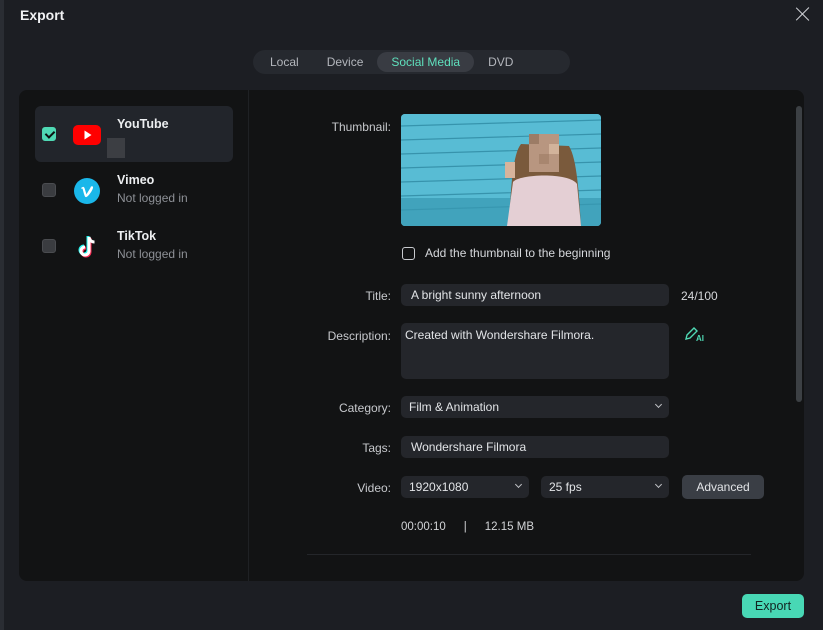 Image resolution: width=823 pixels, height=630 pixels. I want to click on title-char-counter: 24/100, so click(699, 296).